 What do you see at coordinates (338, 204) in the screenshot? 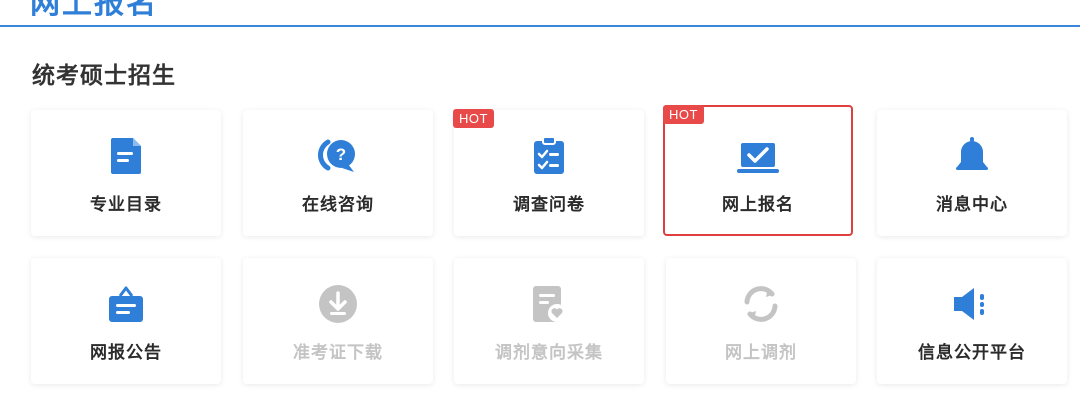
I see `card-label: 在线咨询` at bounding box center [338, 204].